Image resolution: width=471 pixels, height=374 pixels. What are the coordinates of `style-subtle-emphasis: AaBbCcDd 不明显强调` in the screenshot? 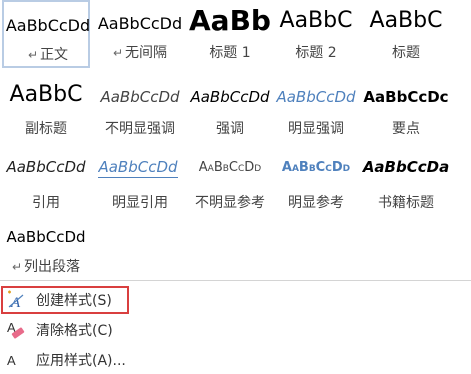 It's located at (140, 110).